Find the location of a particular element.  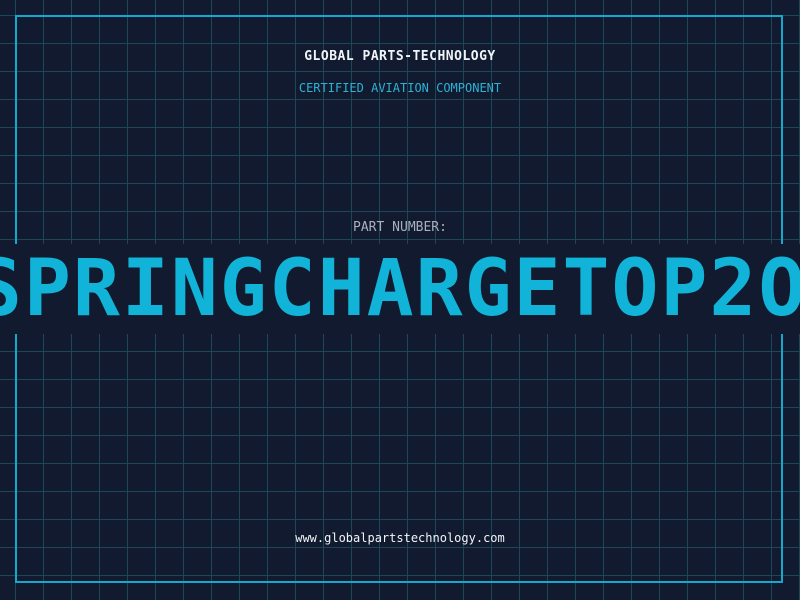

website-url: www.globalpartstechnology.com is located at coordinates (400, 538).